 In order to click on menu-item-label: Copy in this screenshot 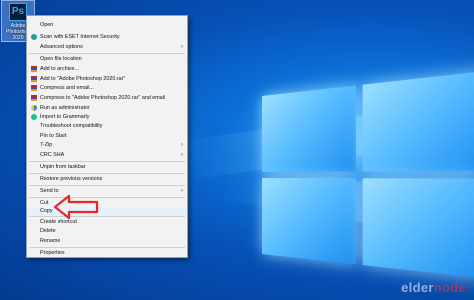, I will do `click(46, 211)`.